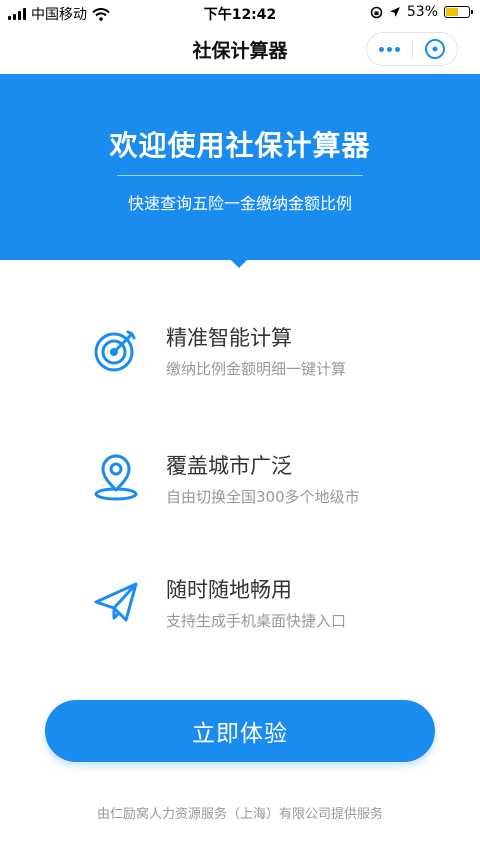  Describe the element at coordinates (240, 50) in the screenshot. I see `nav-bar: 社保计算器` at that location.